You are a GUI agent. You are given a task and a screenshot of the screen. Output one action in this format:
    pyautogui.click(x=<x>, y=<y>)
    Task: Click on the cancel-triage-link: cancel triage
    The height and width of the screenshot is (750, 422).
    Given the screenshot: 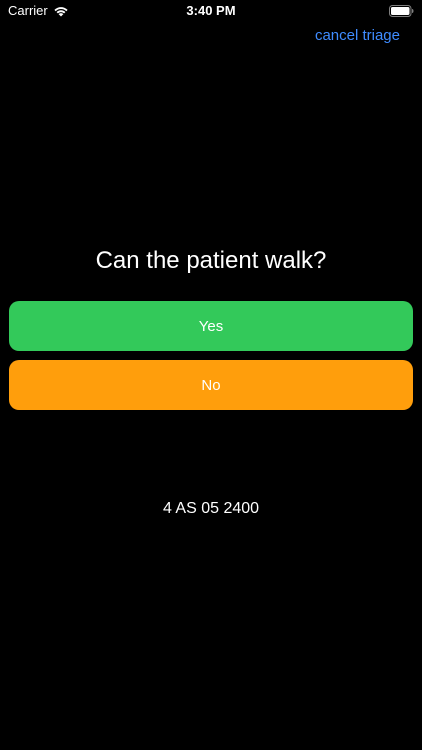 What is the action you would take?
    pyautogui.click(x=357, y=35)
    